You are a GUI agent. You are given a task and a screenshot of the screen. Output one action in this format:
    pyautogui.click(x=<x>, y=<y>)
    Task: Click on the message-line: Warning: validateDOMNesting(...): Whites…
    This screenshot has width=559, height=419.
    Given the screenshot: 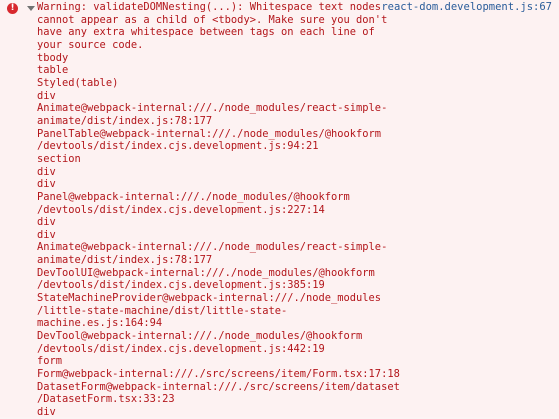 What is the action you would take?
    pyautogui.click(x=209, y=7)
    